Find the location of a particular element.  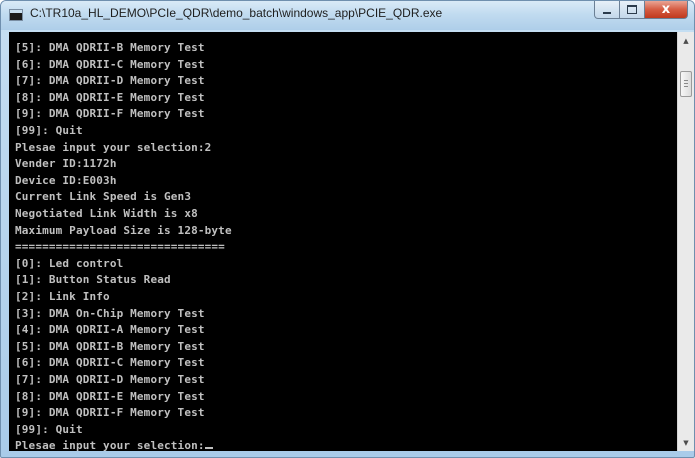

chevron-up-icon: ▲ is located at coordinates (686, 40).